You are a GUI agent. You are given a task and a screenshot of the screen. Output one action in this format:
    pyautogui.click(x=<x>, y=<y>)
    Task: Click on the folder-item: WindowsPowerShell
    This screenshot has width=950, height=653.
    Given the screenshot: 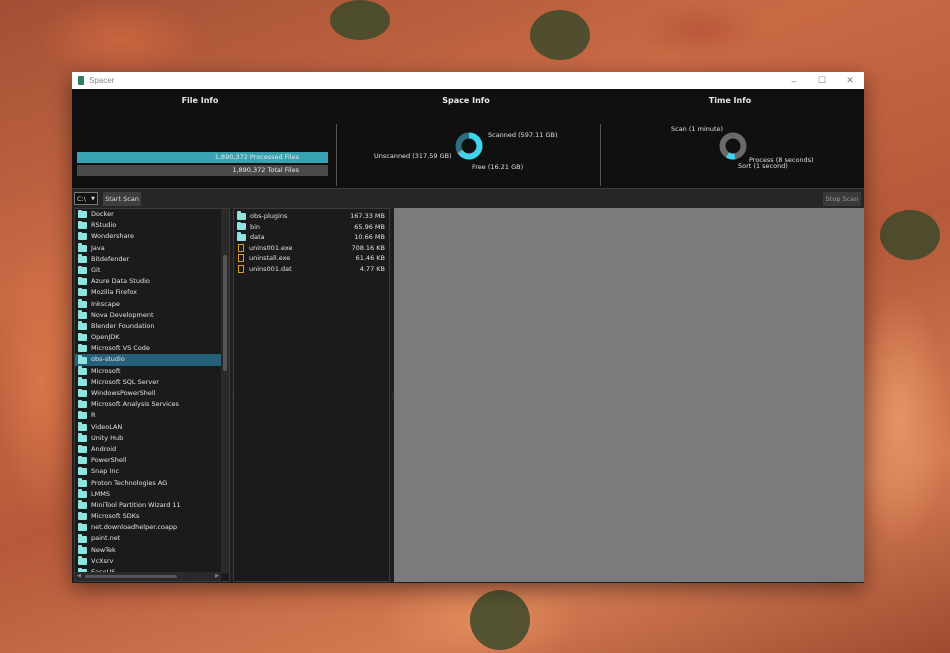 What is the action you would take?
    pyautogui.click(x=148, y=393)
    